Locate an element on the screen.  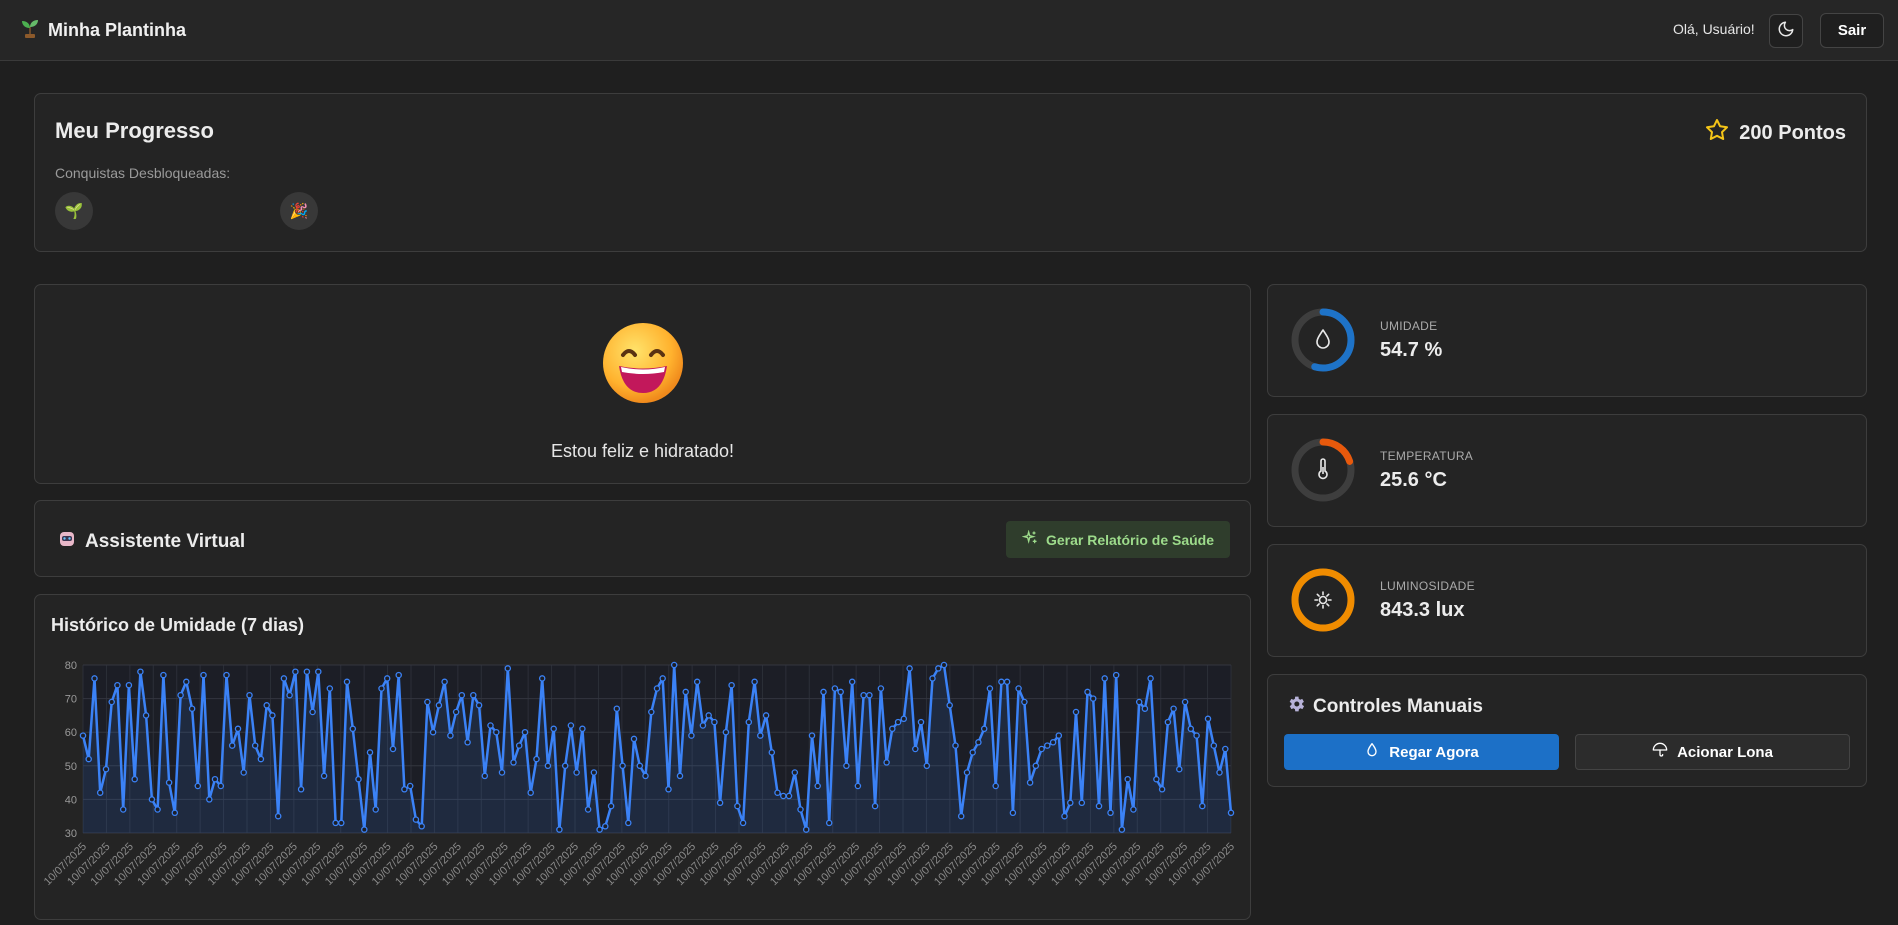
assistant-header: Assistente Virtual is located at coordinates (151, 542).